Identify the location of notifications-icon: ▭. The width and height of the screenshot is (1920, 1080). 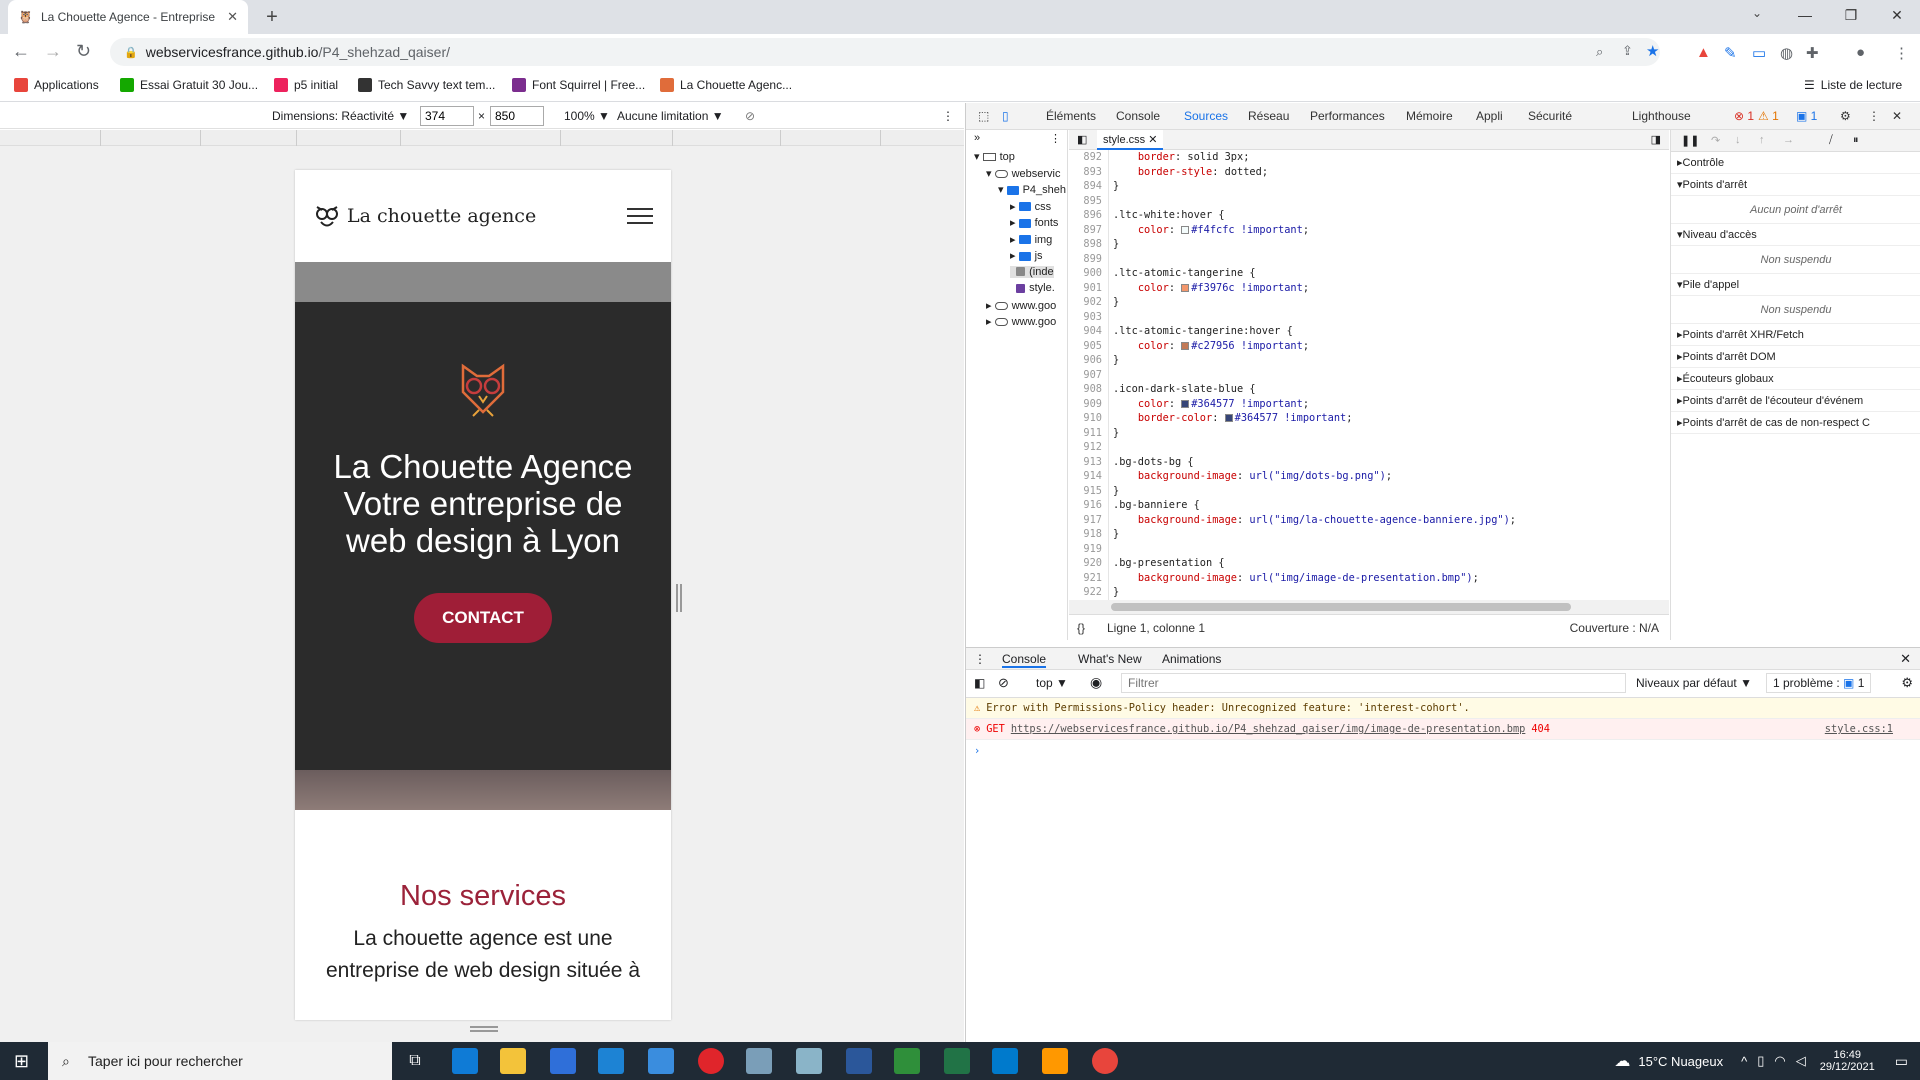
(1901, 1061).